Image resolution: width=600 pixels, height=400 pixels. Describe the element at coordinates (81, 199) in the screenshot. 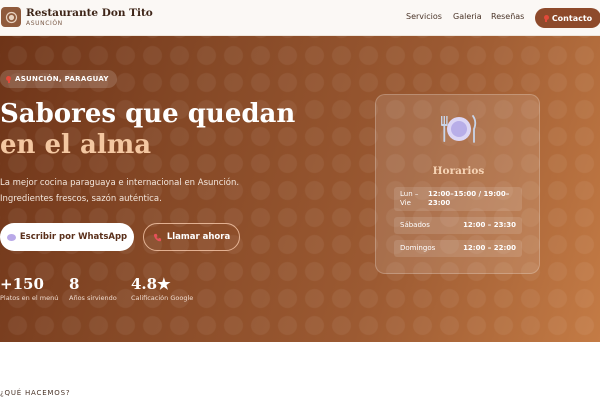

I see `hero-description-line2: Ingredientes frescos, sazón auténtica.` at that location.